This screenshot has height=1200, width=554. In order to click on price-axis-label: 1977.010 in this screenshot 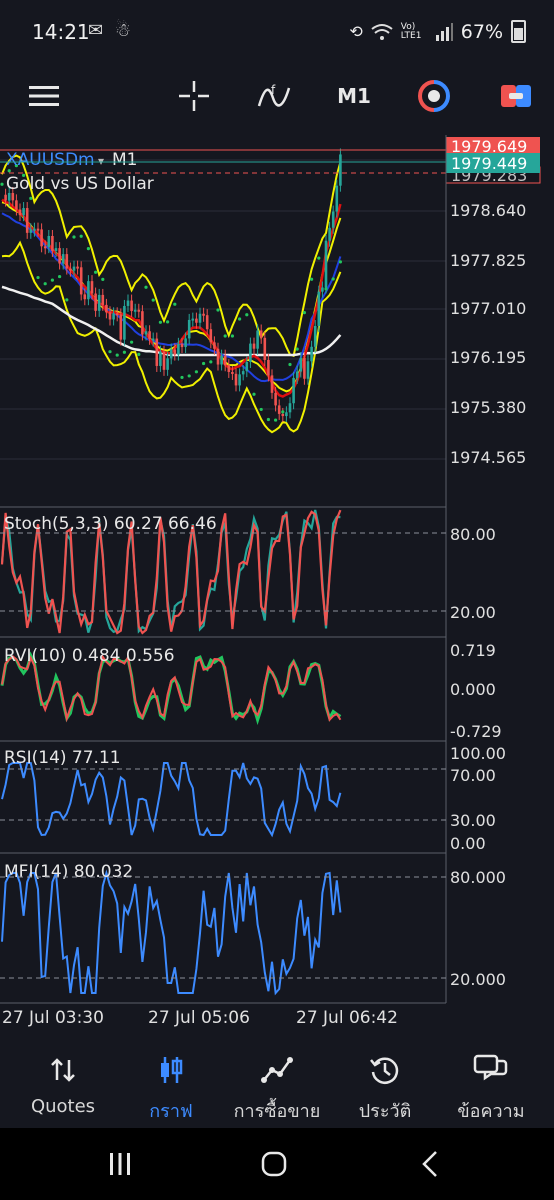, I will do `click(488, 308)`.